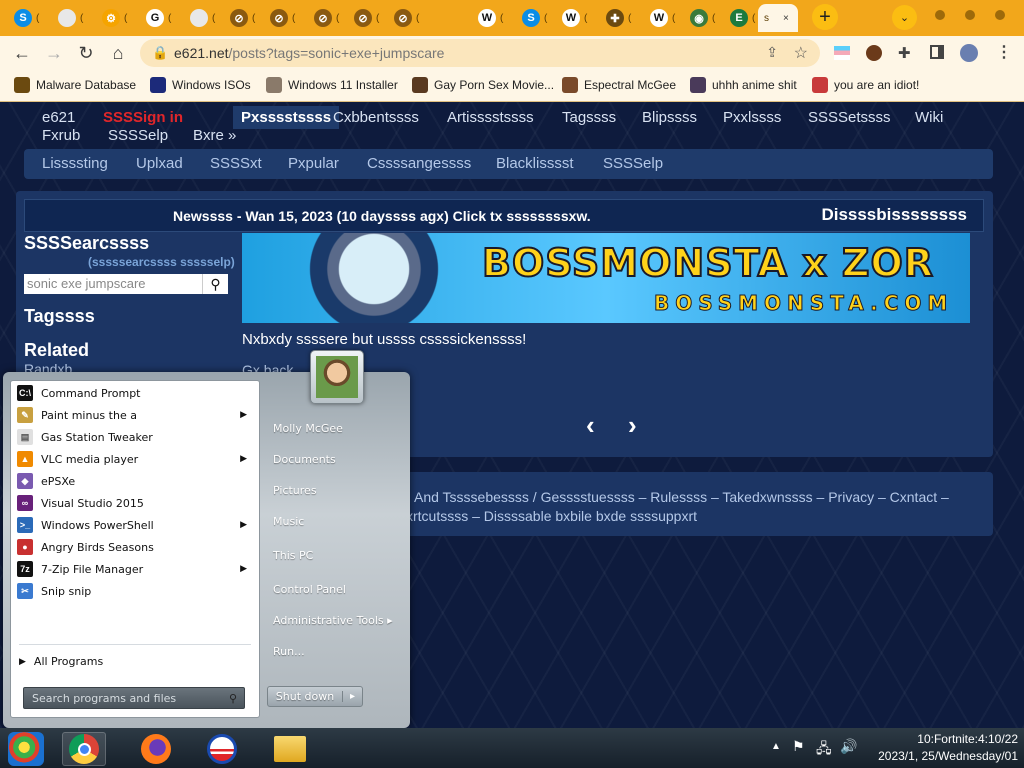 This screenshot has width=1024, height=768. What do you see at coordinates (135, 481) in the screenshot?
I see `start-menu-program: ◆ ePSXe` at bounding box center [135, 481].